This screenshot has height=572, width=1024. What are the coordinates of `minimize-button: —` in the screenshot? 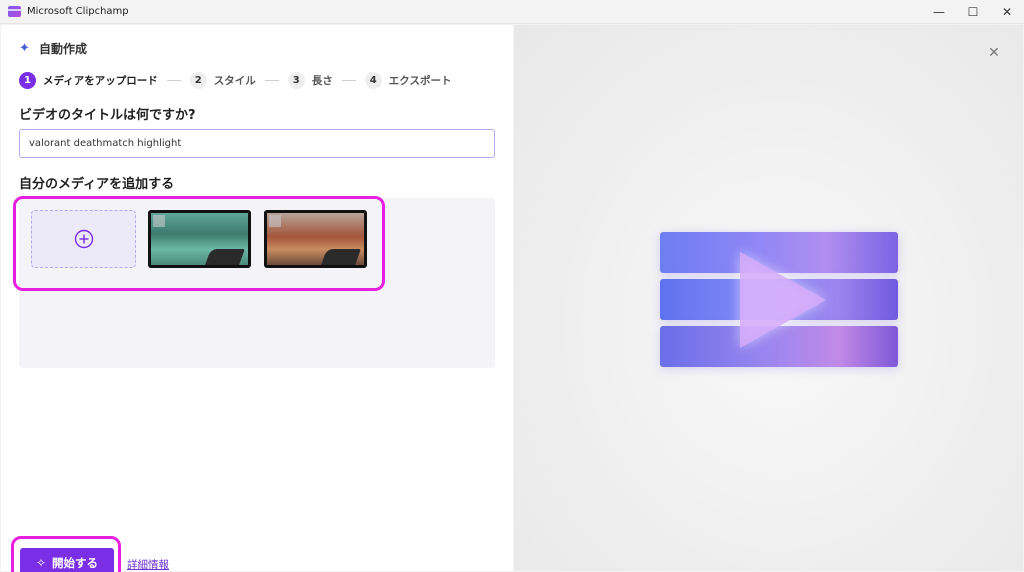 It's located at (939, 12).